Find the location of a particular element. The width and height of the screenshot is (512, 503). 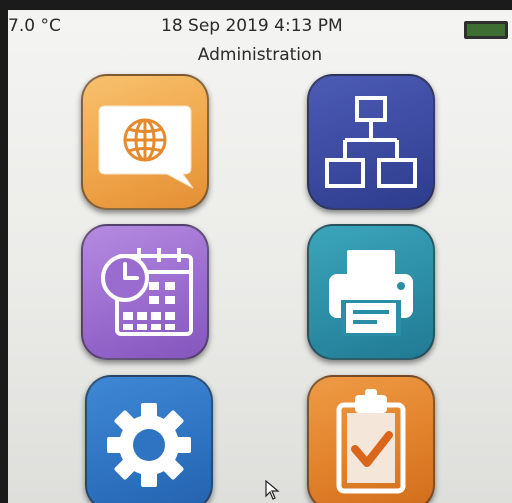

datetime-readout: 18 Sep 2019 4:13 PM is located at coordinates (252, 26).